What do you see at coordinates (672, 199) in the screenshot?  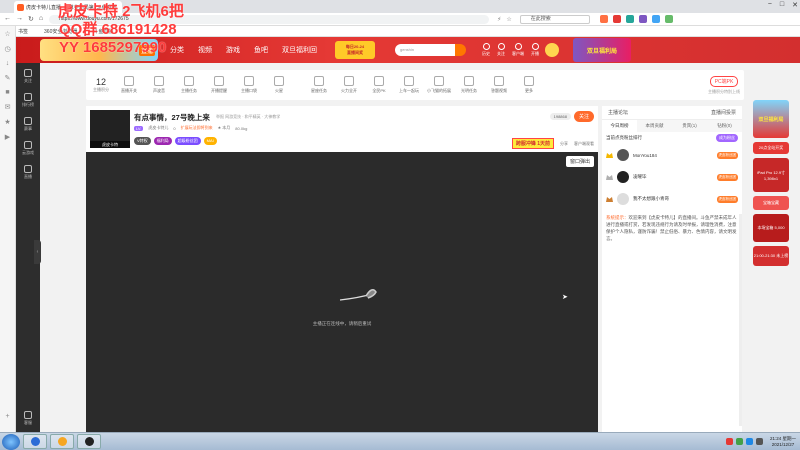 I see `rank-row: 我不太想跟小青哥 虎皮粉丝团` at bounding box center [672, 199].